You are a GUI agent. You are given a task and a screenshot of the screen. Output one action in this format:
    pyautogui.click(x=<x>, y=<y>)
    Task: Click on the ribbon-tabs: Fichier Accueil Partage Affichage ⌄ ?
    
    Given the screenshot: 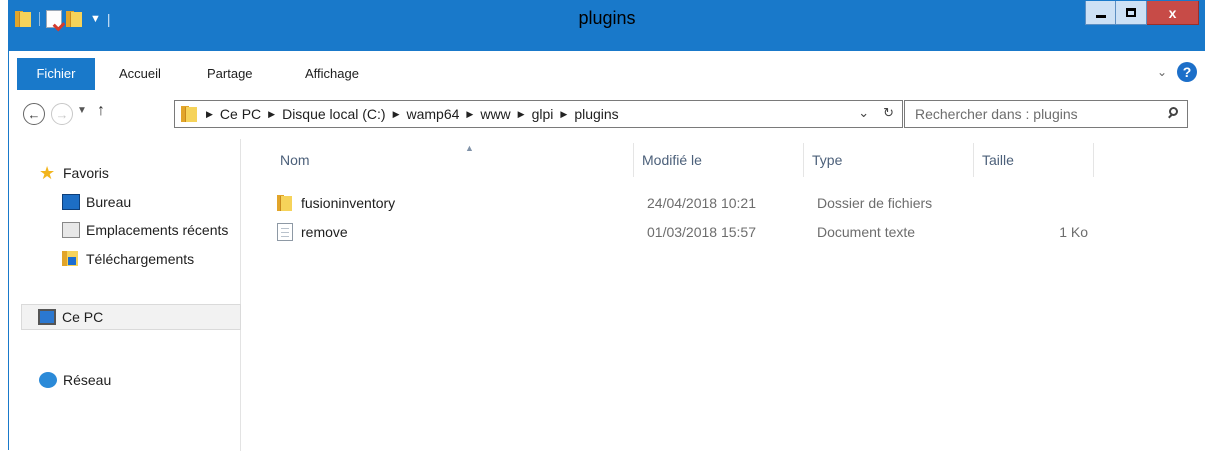 What is the action you would take?
    pyautogui.click(x=607, y=74)
    